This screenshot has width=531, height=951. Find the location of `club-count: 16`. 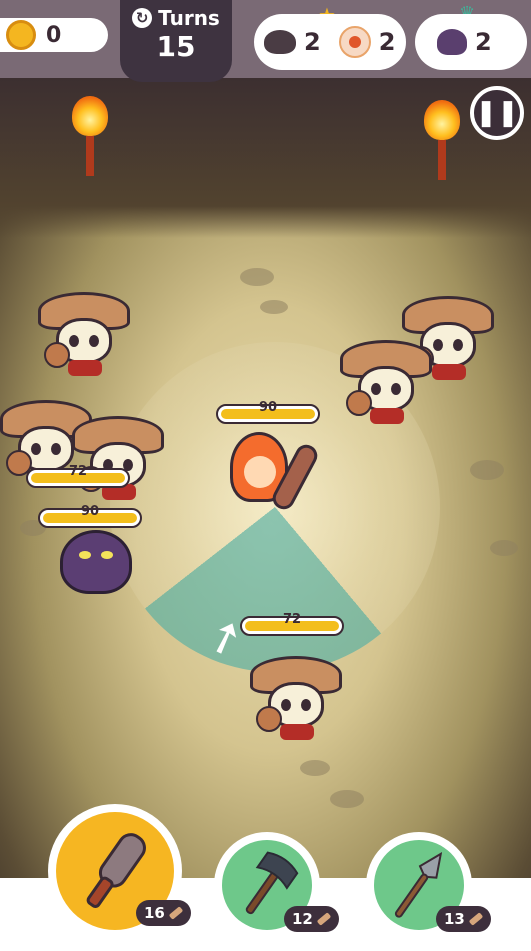

club-count: 16 is located at coordinates (154, 913).